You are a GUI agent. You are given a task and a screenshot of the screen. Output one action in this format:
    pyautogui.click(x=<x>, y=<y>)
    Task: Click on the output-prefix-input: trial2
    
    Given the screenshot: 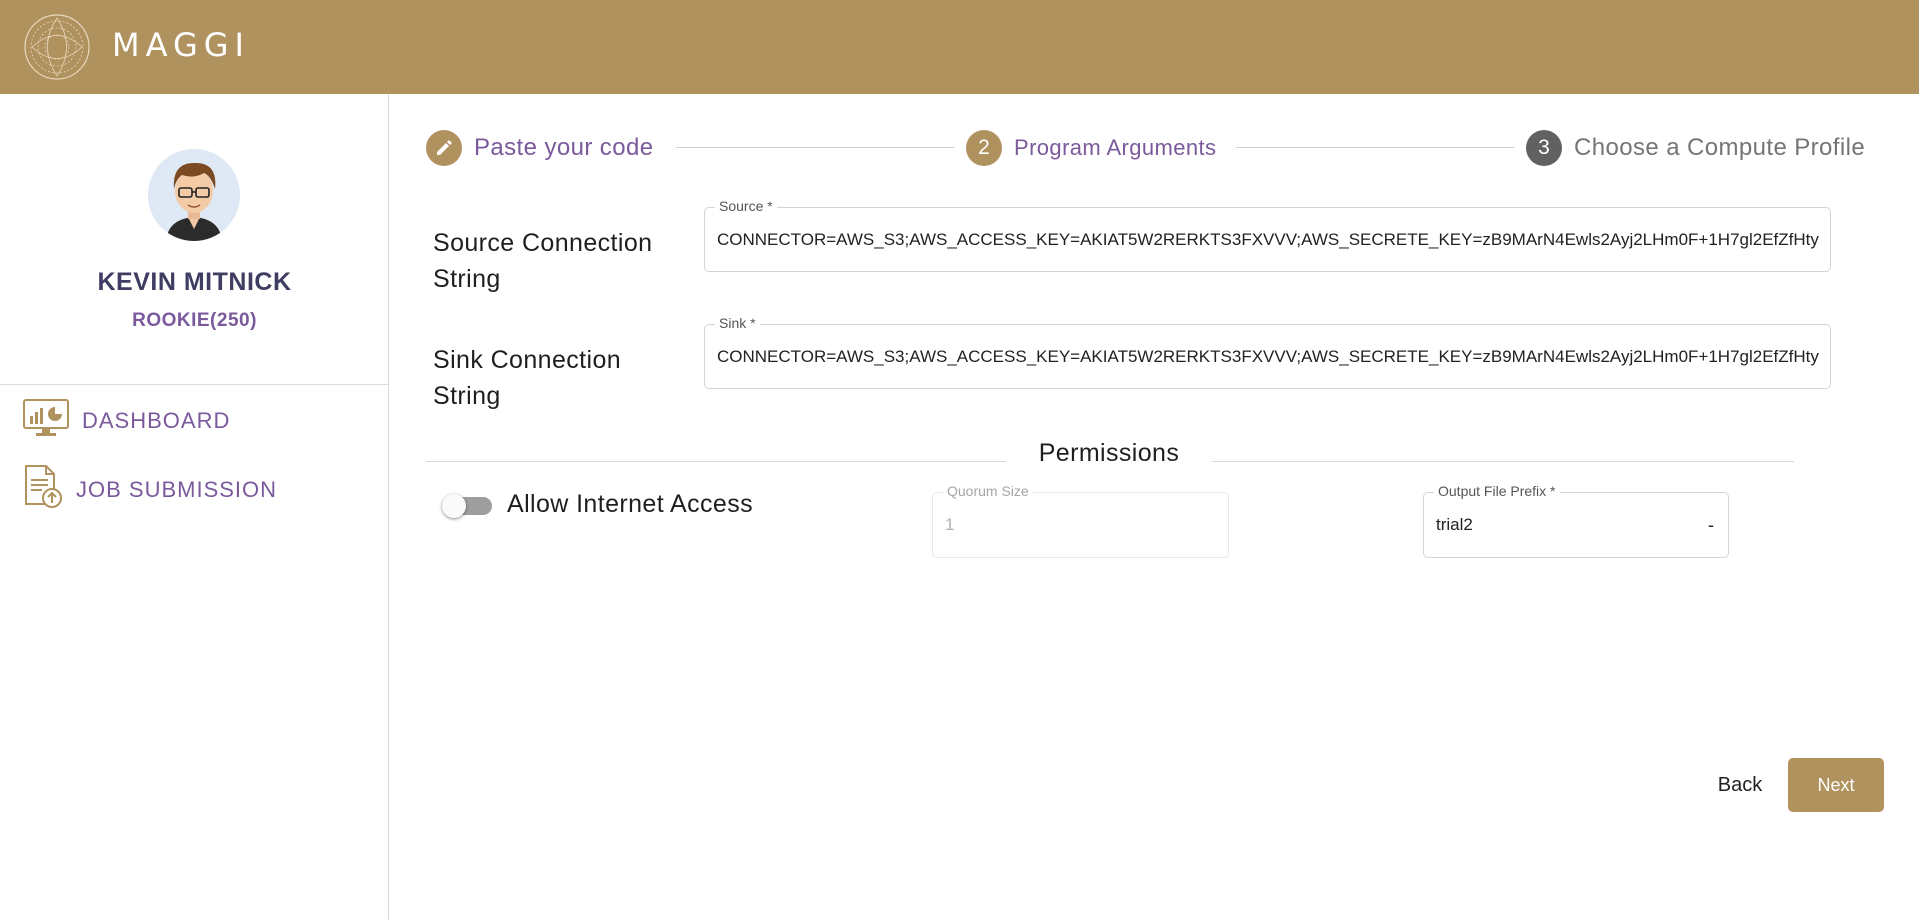 What is the action you would take?
    pyautogui.click(x=1577, y=525)
    